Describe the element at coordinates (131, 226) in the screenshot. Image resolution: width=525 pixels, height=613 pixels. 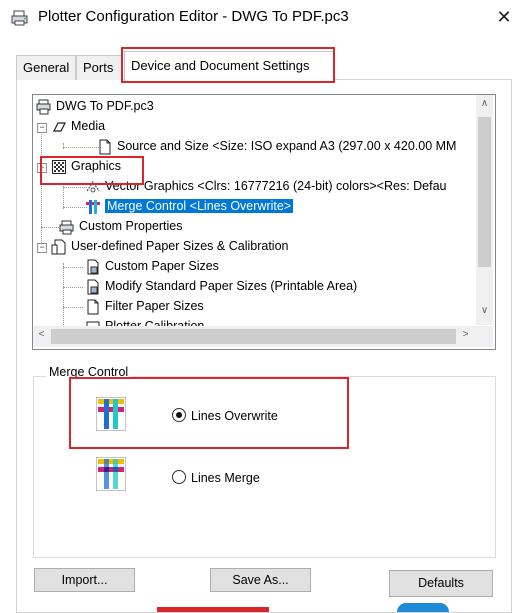
I see `tree-item-label: Custom Properties` at that location.